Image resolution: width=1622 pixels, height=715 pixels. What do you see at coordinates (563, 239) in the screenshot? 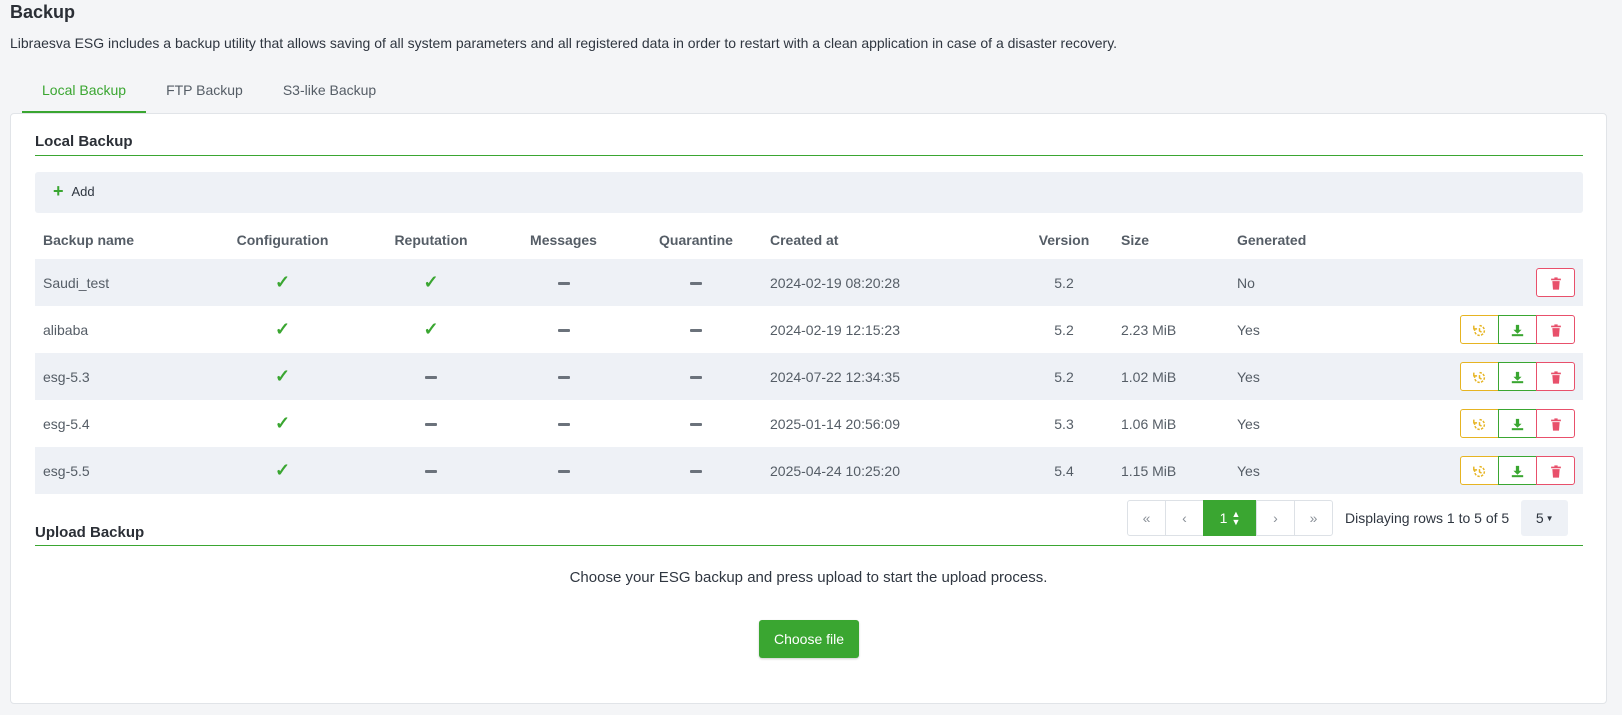
I see `col-messages: Messages` at bounding box center [563, 239].